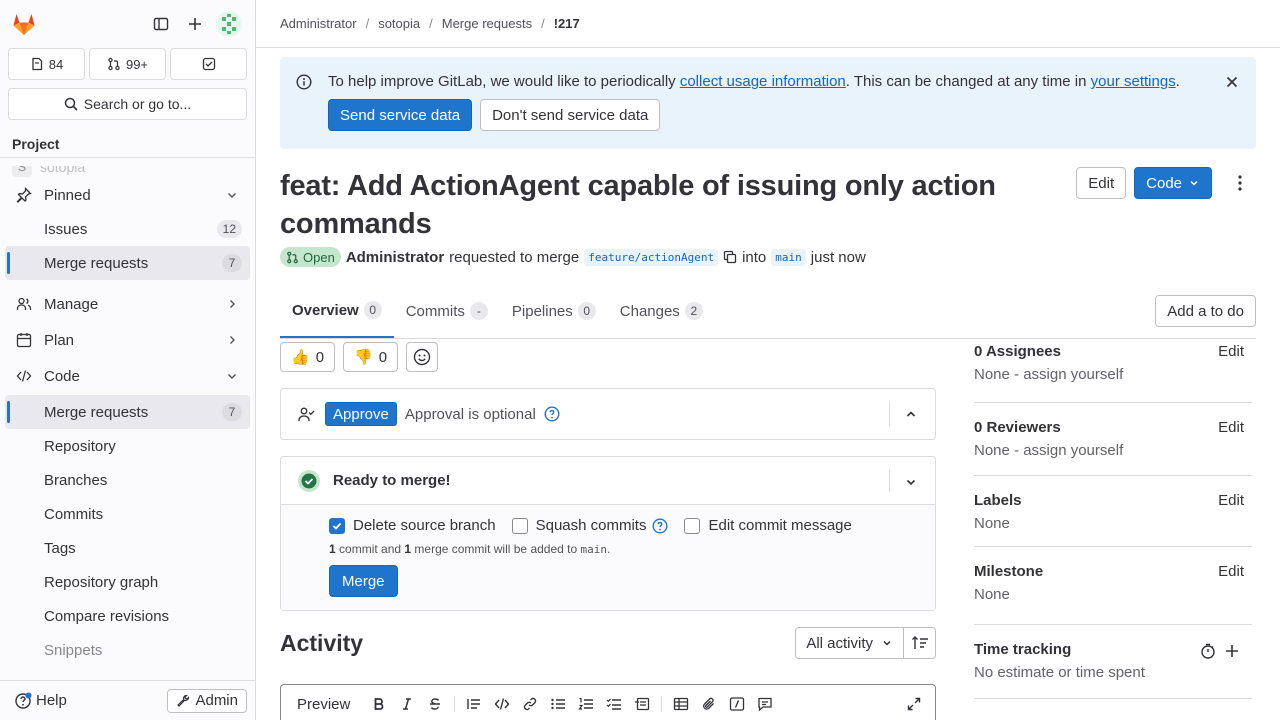  What do you see at coordinates (363, 581) in the screenshot?
I see `merge-button: Merge` at bounding box center [363, 581].